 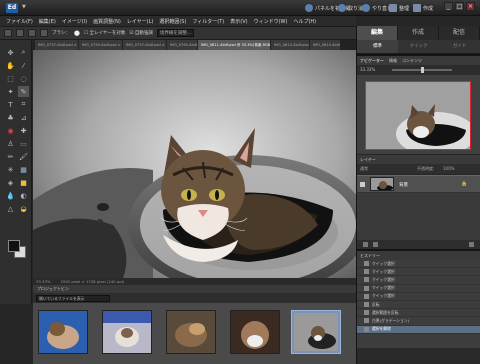 I want to click on tab-content: コンテンツ, so click(x=412, y=60).